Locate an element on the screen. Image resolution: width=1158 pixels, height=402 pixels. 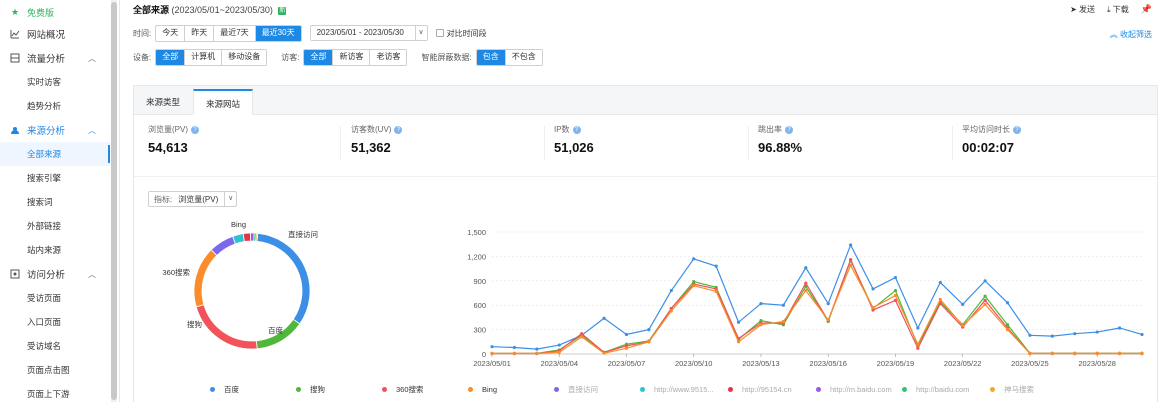
sidebar-item-visited-pages: 受访页面 is located at coordinates (55, 298).